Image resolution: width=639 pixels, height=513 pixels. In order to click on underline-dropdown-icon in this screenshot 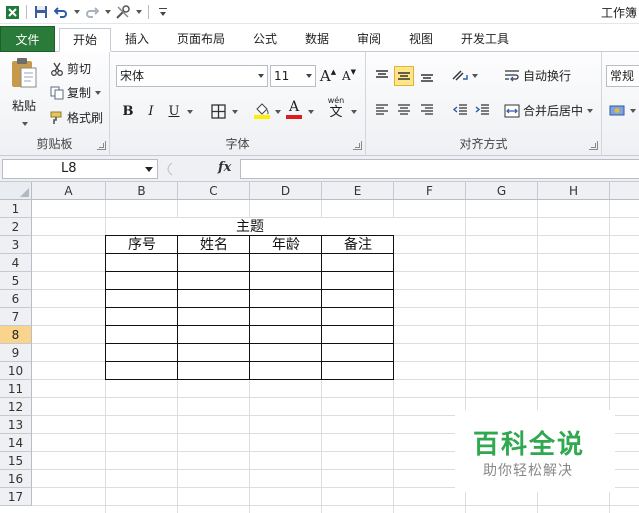, I will do `click(190, 112)`.